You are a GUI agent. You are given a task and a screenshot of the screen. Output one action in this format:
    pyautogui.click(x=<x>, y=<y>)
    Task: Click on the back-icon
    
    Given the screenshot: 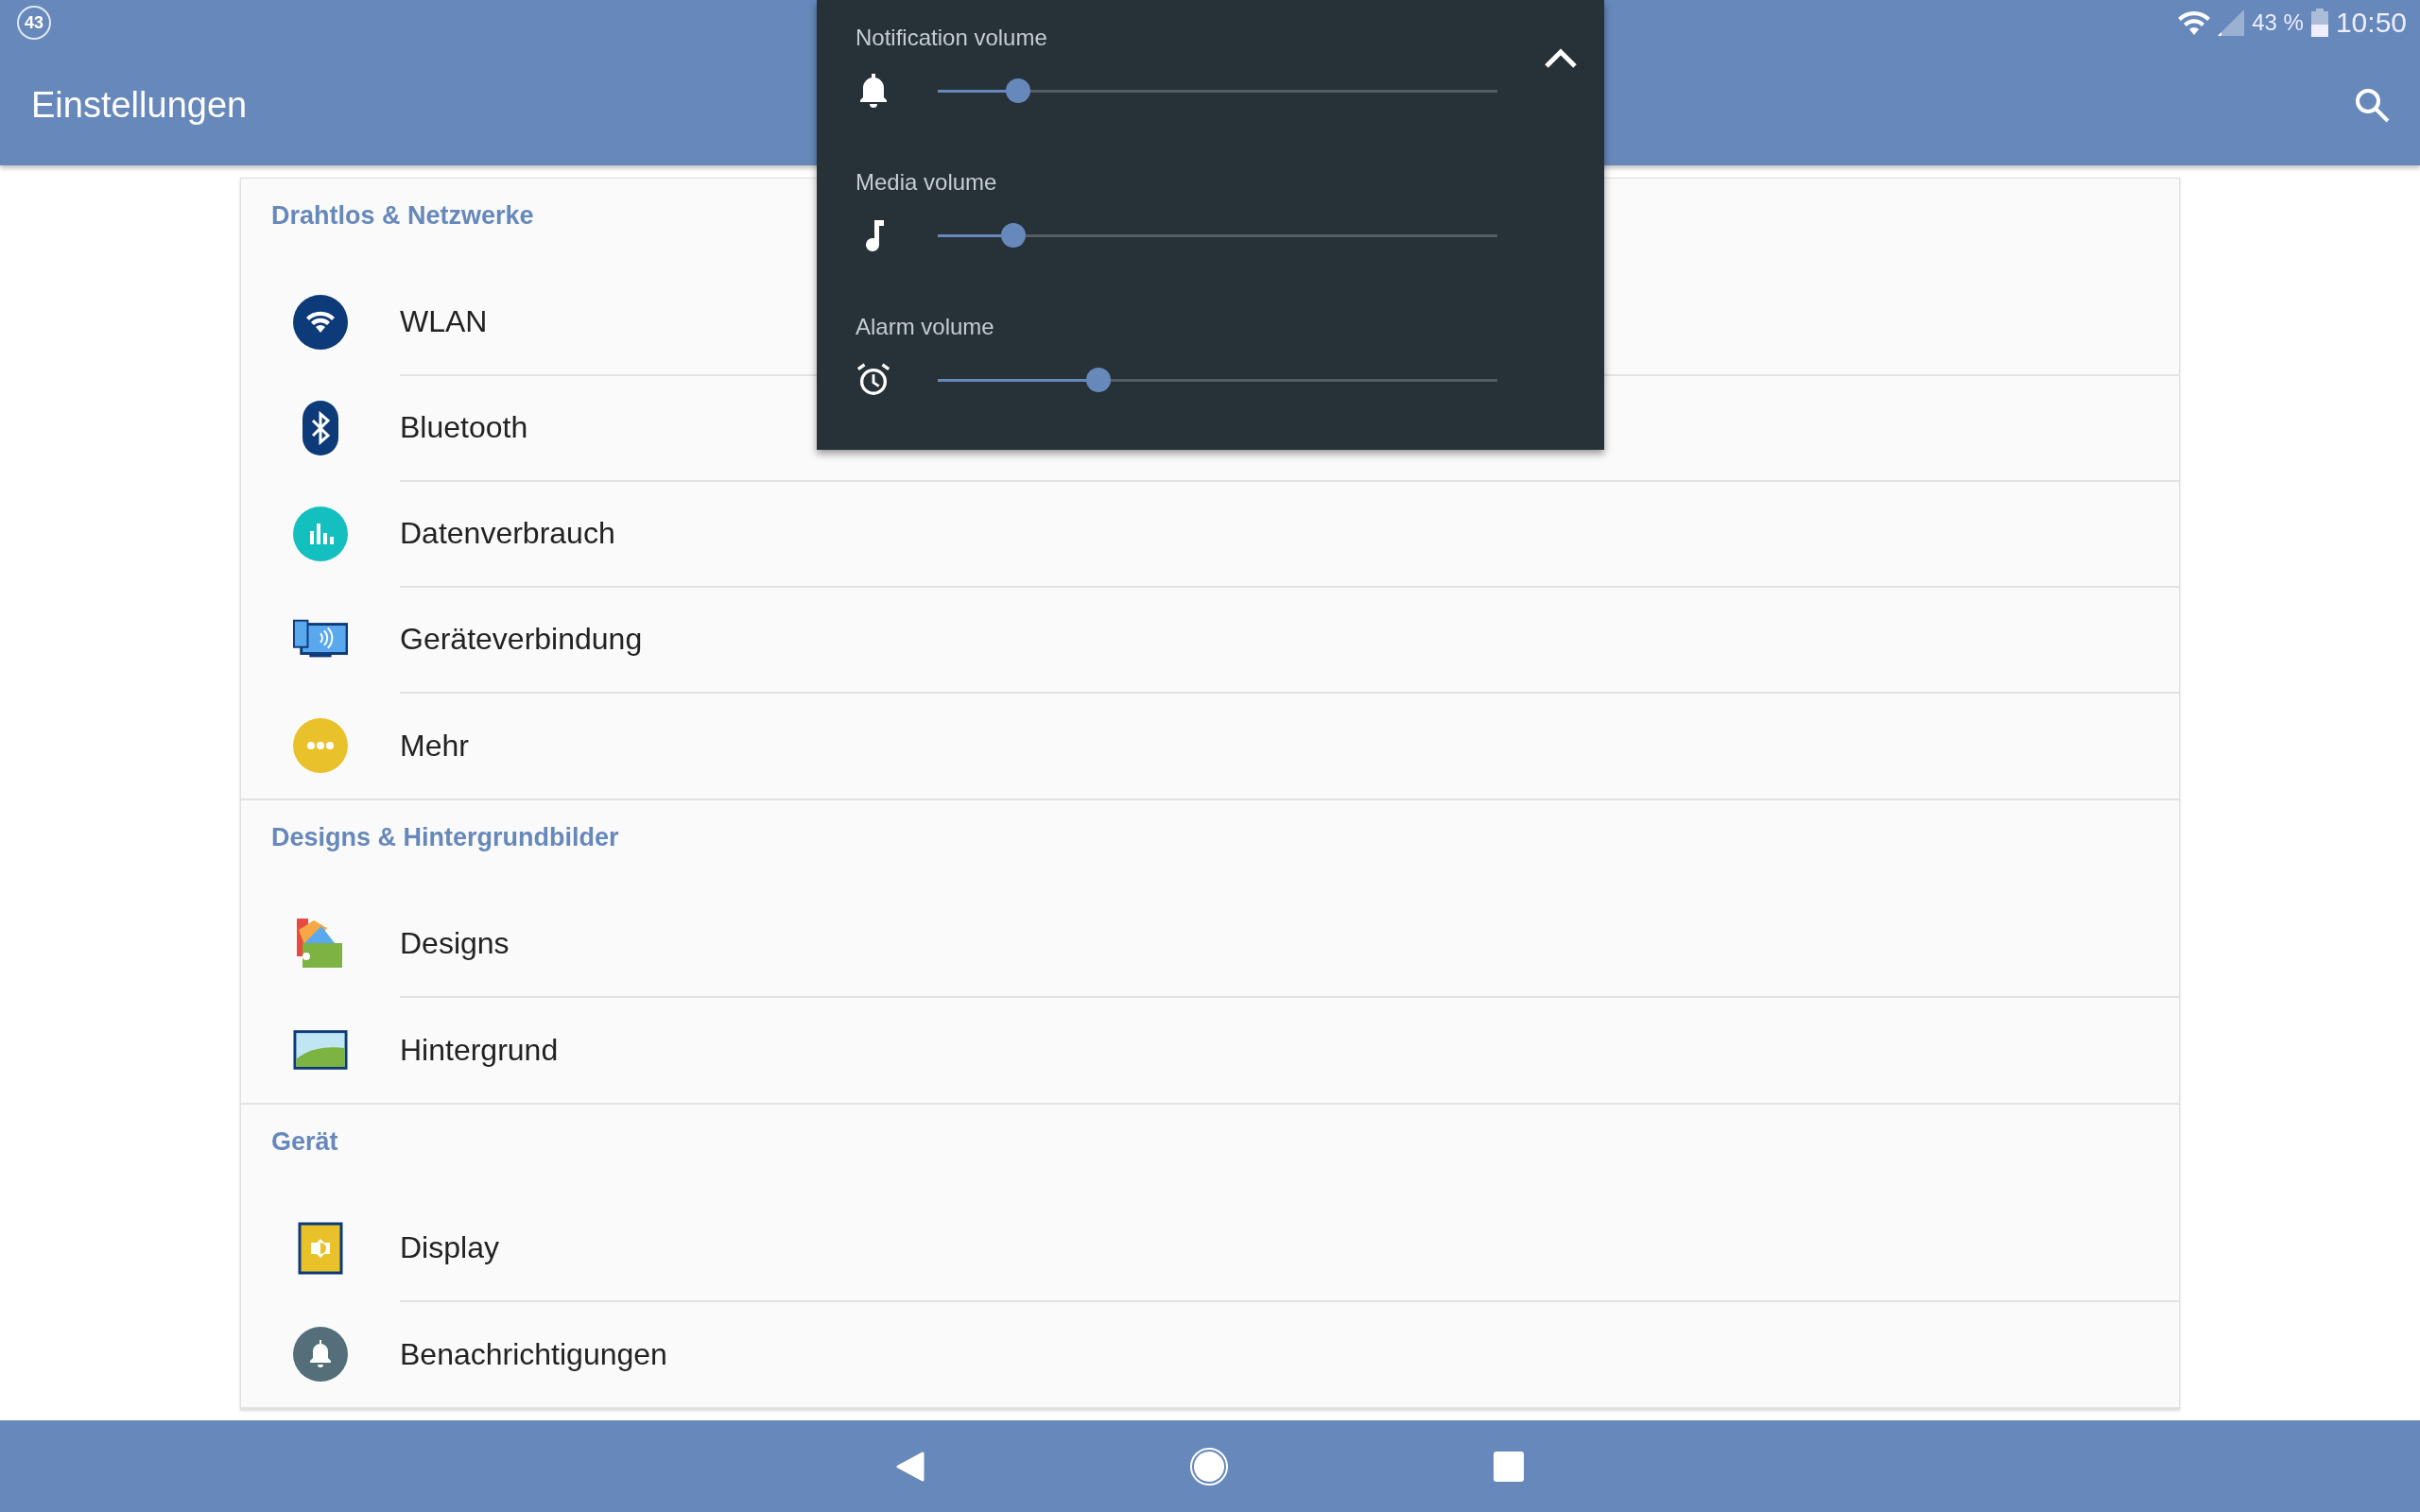 What is the action you would take?
    pyautogui.click(x=910, y=1466)
    